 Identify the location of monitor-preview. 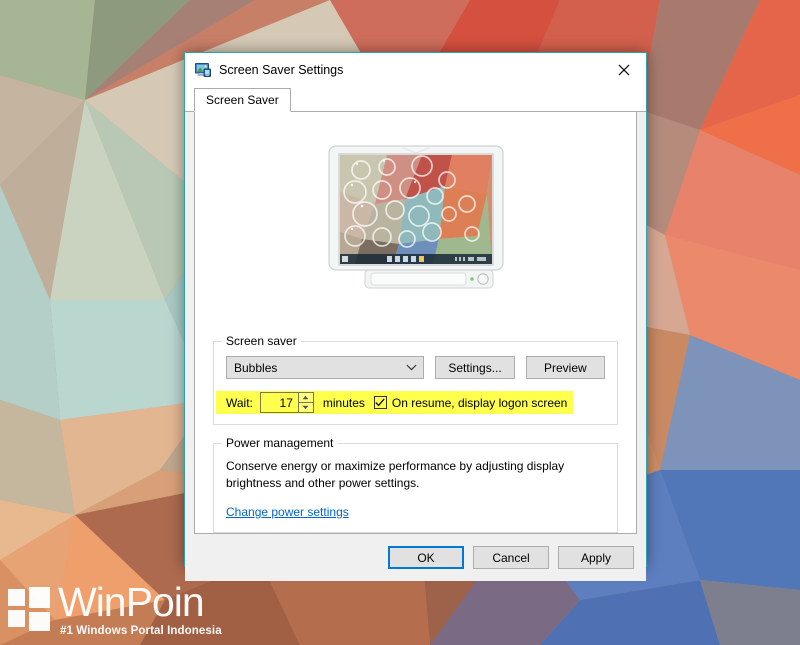
(415, 217).